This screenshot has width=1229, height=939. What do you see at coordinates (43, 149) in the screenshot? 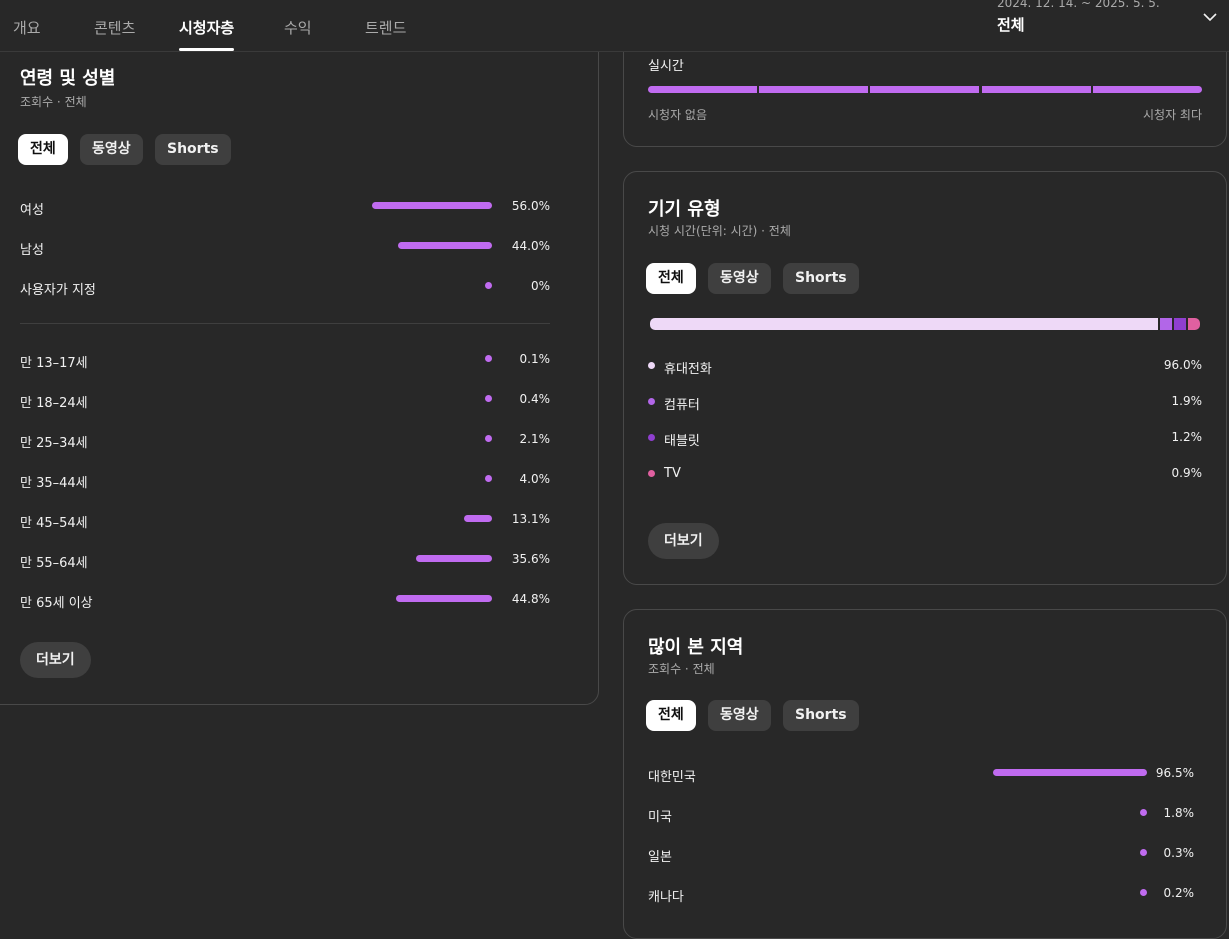
I see `age-gender-chip-all: 전체` at bounding box center [43, 149].